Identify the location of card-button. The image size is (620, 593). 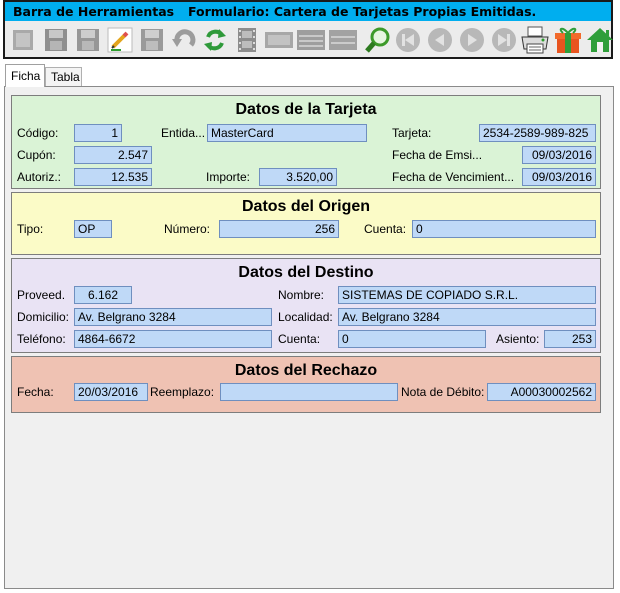
(278, 39).